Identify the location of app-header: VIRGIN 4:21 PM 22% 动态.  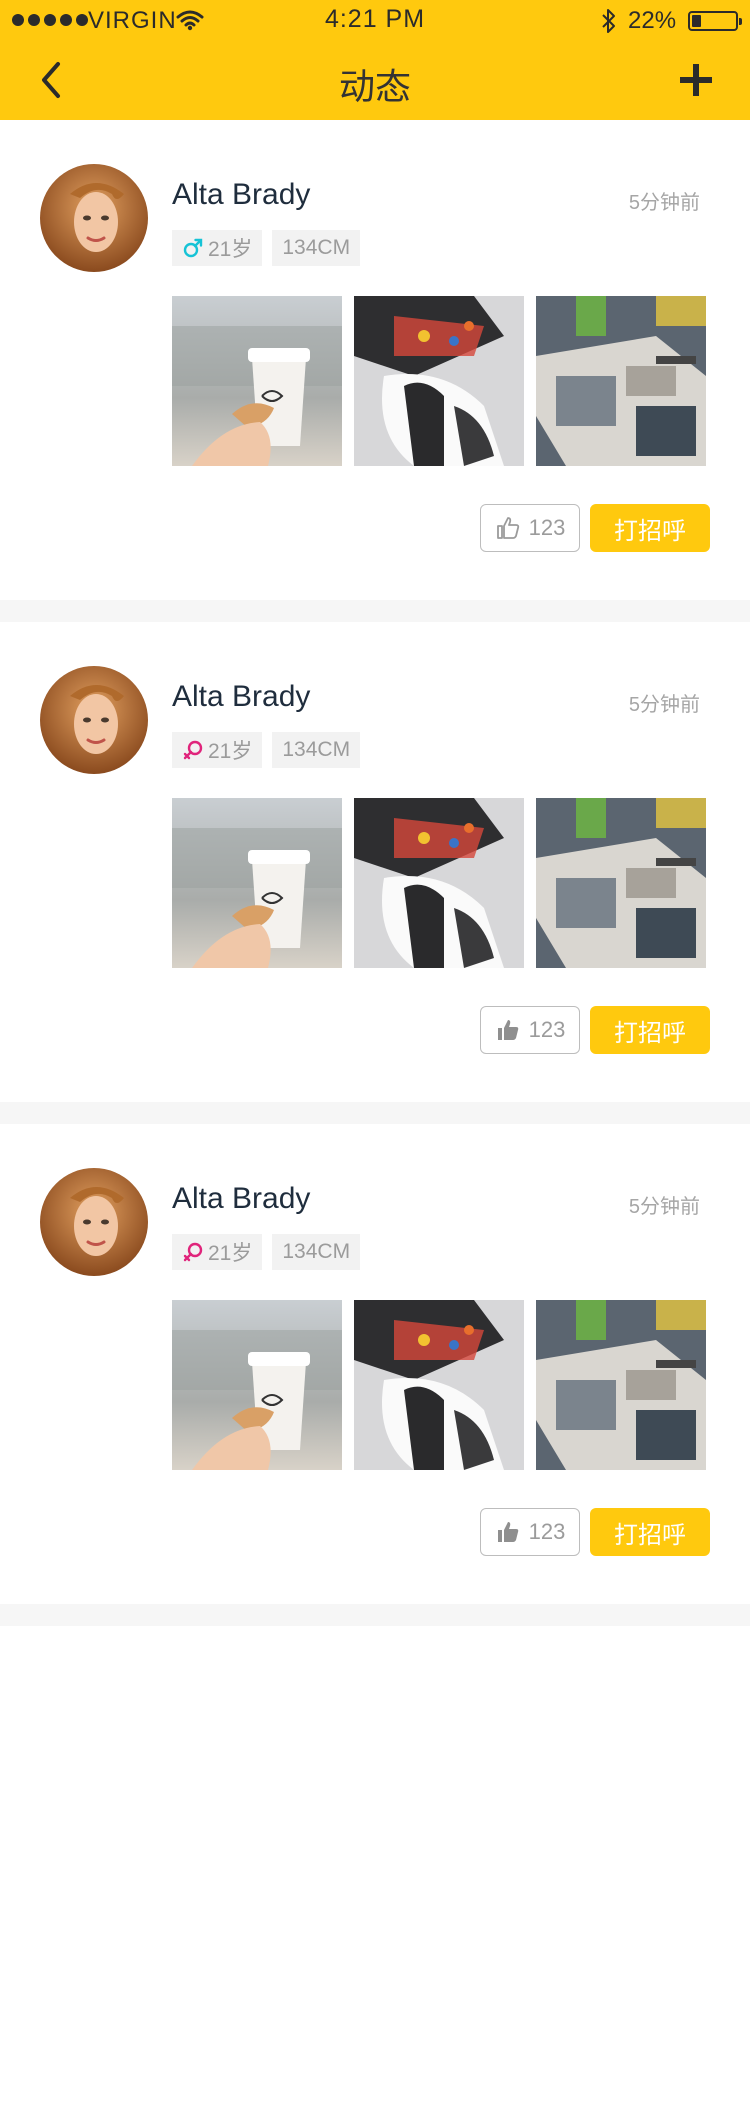
(375, 60).